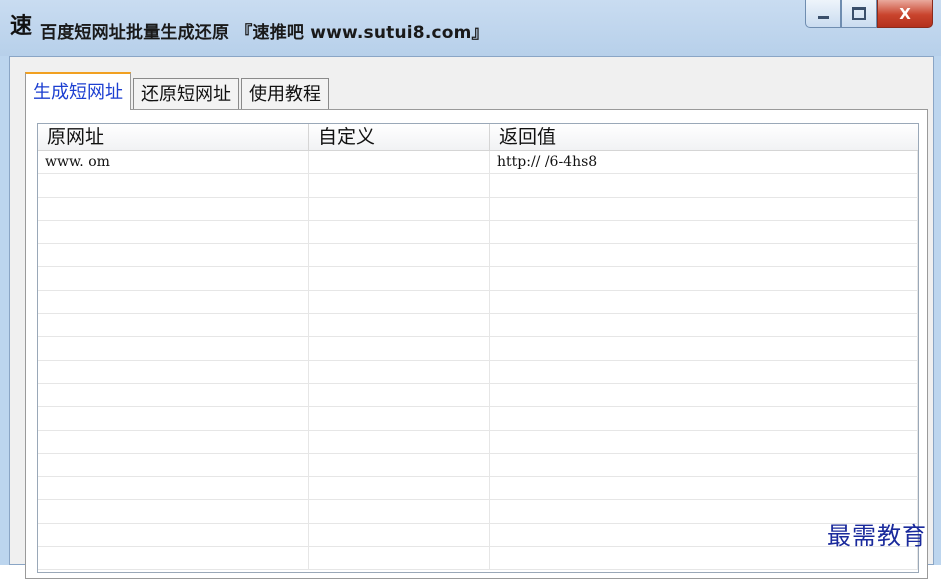  What do you see at coordinates (21, 26) in the screenshot?
I see `app-icon: 速` at bounding box center [21, 26].